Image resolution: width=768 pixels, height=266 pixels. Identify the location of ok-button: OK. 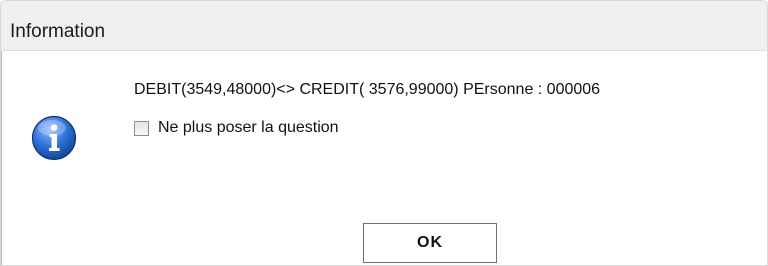
(430, 243).